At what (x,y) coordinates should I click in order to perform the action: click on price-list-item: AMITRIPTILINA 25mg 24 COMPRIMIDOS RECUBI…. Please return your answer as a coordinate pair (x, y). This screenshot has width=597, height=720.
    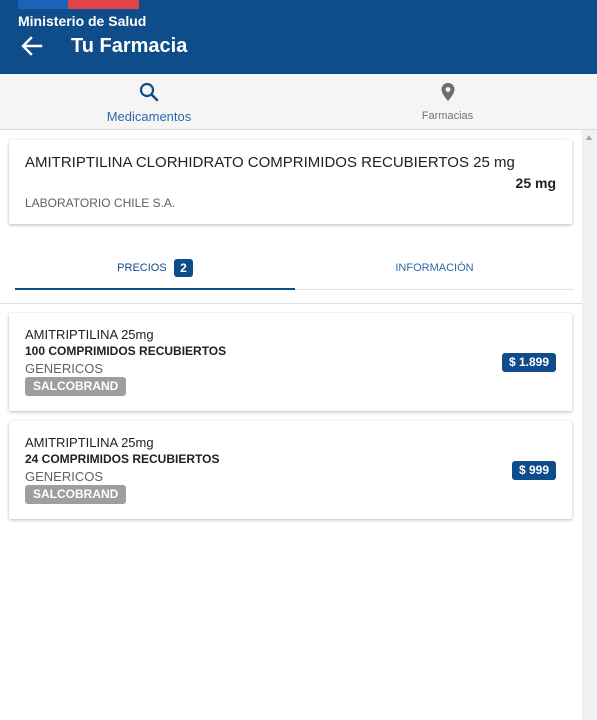
    Looking at the image, I should click on (290, 470).